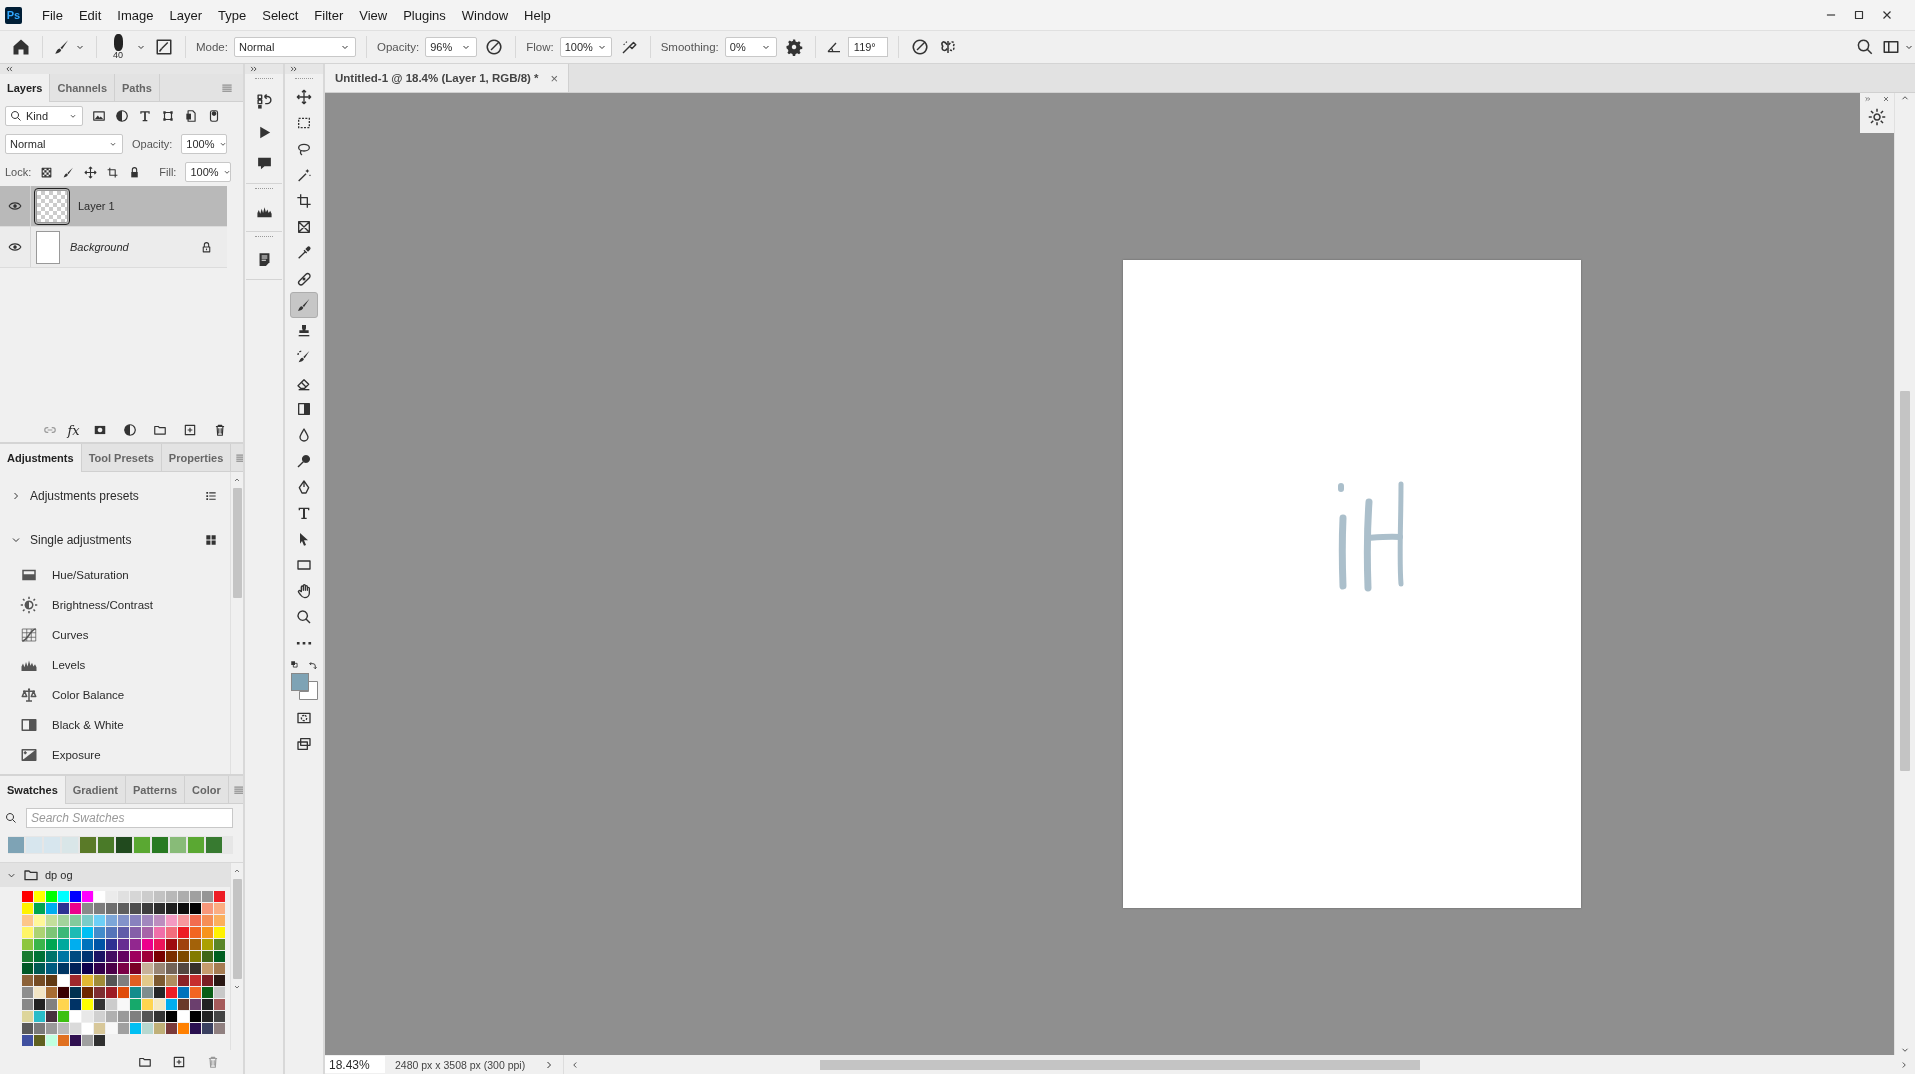 The image size is (1915, 1074). I want to click on menu-item: File, so click(52, 15).